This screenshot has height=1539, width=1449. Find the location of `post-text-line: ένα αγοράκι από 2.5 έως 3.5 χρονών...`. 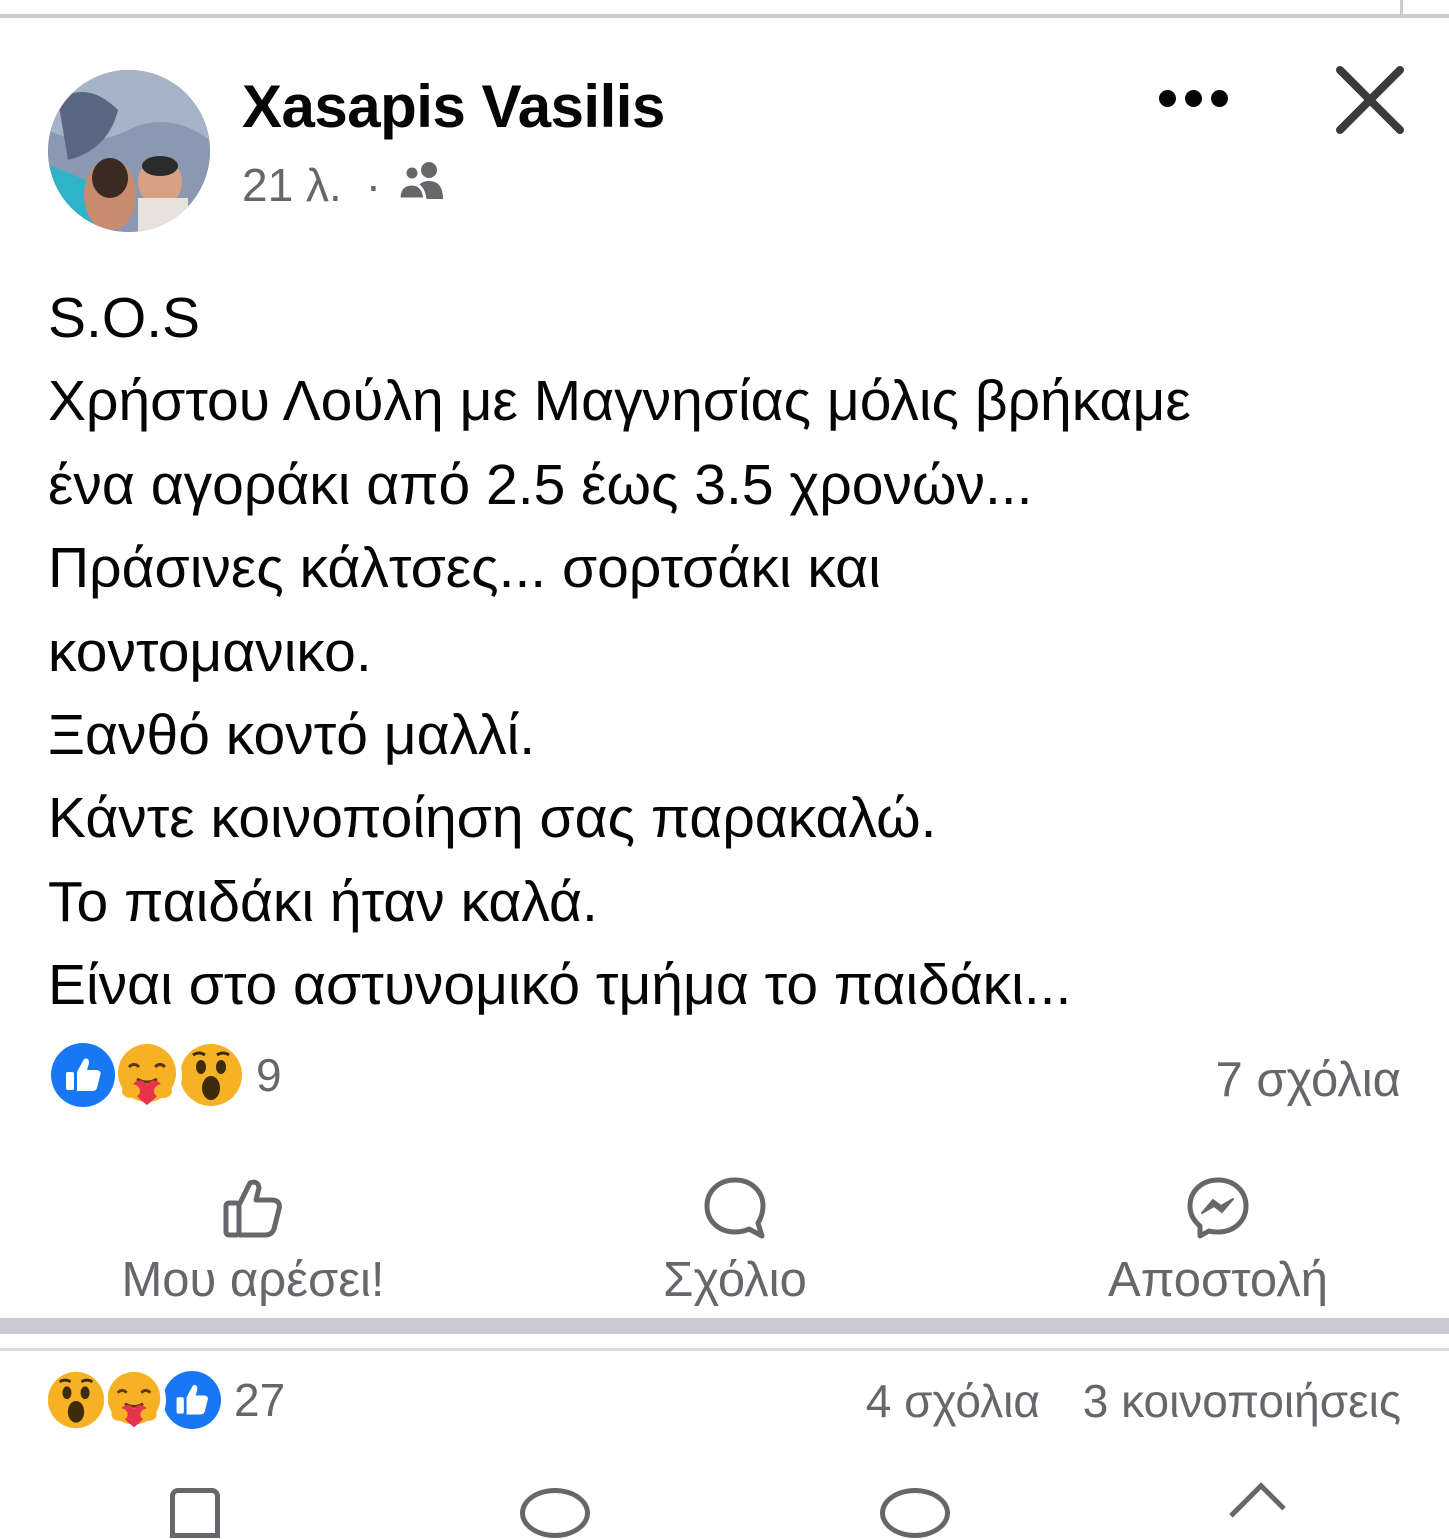

post-text-line: ένα αγοράκι από 2.5 έως 3.5 χρονών... is located at coordinates (540, 484).